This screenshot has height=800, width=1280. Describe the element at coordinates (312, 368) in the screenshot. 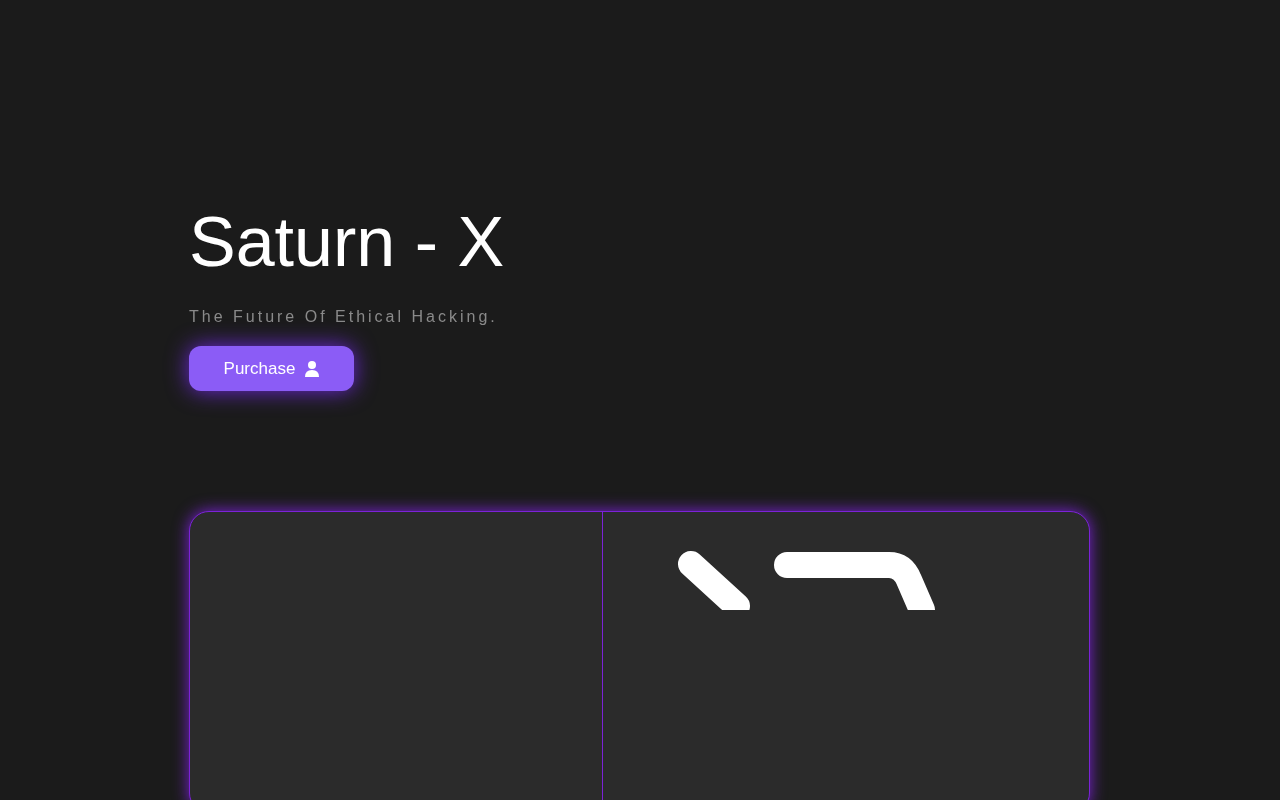

I see `user-icon` at that location.